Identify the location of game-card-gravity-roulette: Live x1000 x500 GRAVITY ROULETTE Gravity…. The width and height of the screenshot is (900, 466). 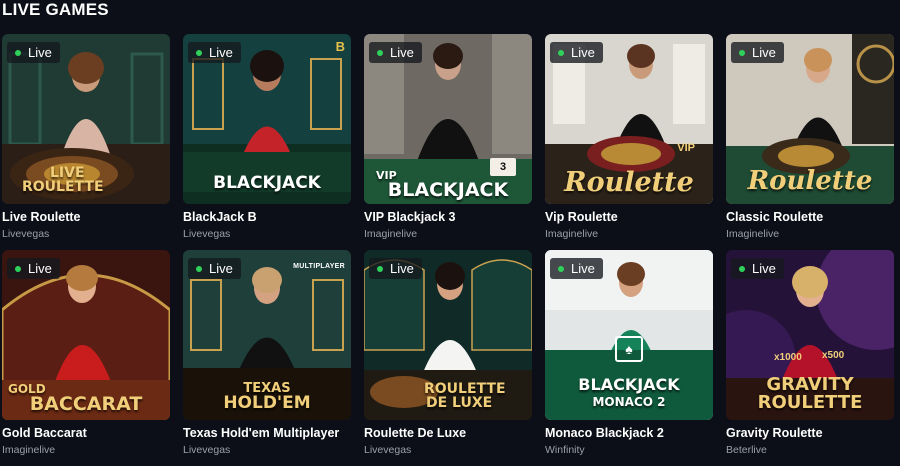
(810, 358).